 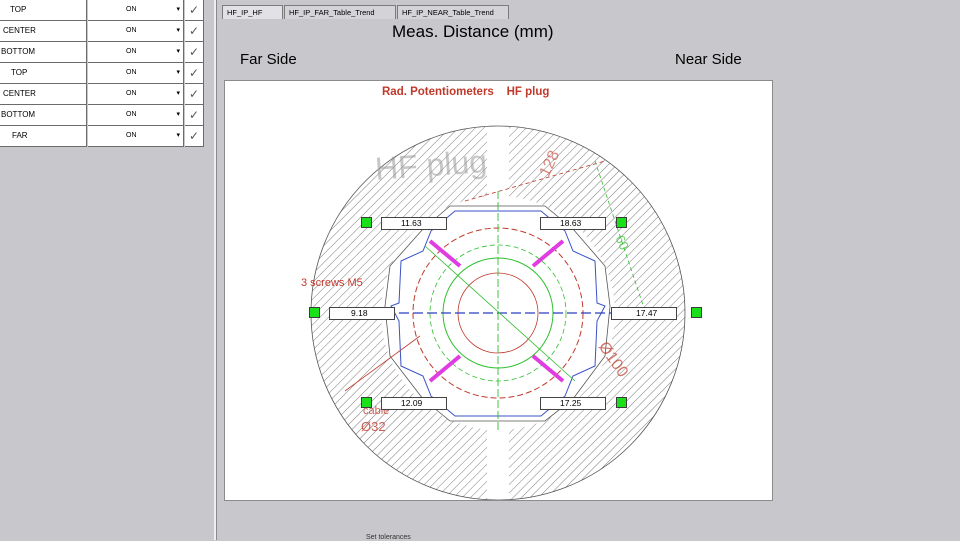 I want to click on tab-far-table-trend: HF_IP_FAR_Table_Trend, so click(x=340, y=12).